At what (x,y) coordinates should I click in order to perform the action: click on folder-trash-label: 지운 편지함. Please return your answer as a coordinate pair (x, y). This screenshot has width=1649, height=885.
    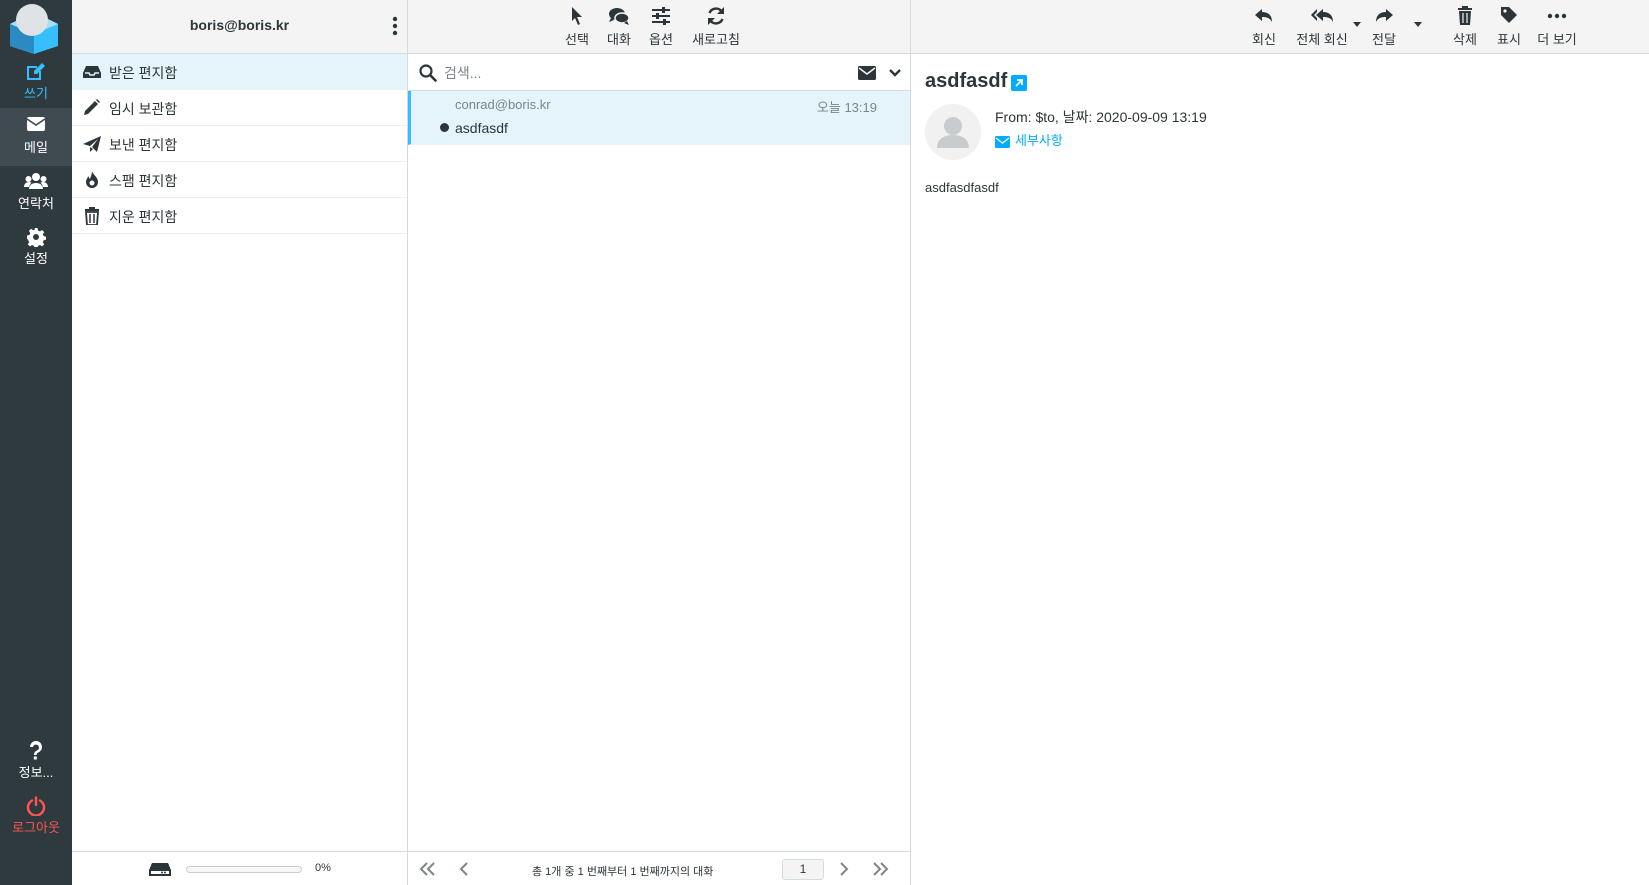
    Looking at the image, I should click on (143, 217).